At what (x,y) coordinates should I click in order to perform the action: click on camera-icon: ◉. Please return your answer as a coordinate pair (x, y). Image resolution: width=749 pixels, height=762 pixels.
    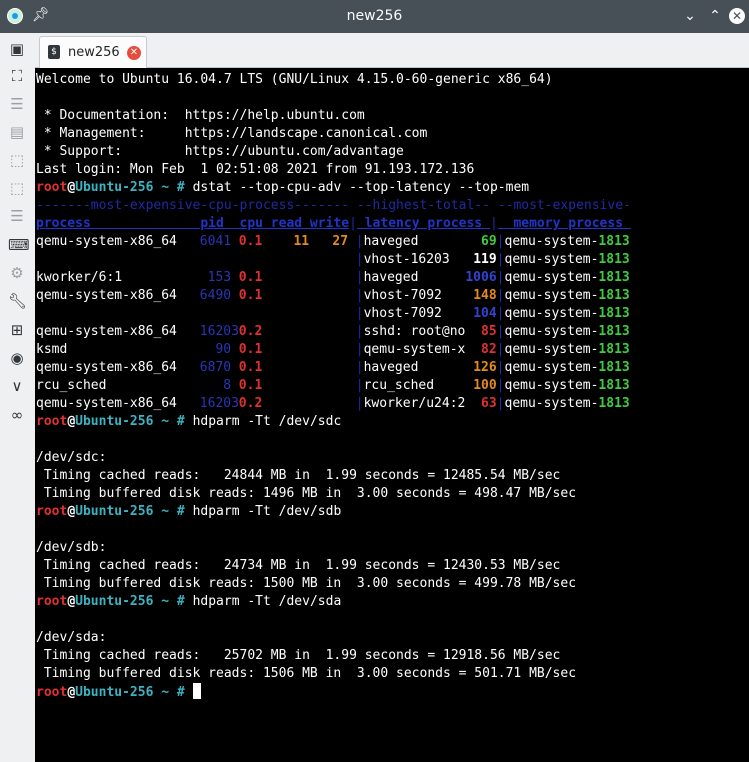
    Looking at the image, I should click on (17, 358).